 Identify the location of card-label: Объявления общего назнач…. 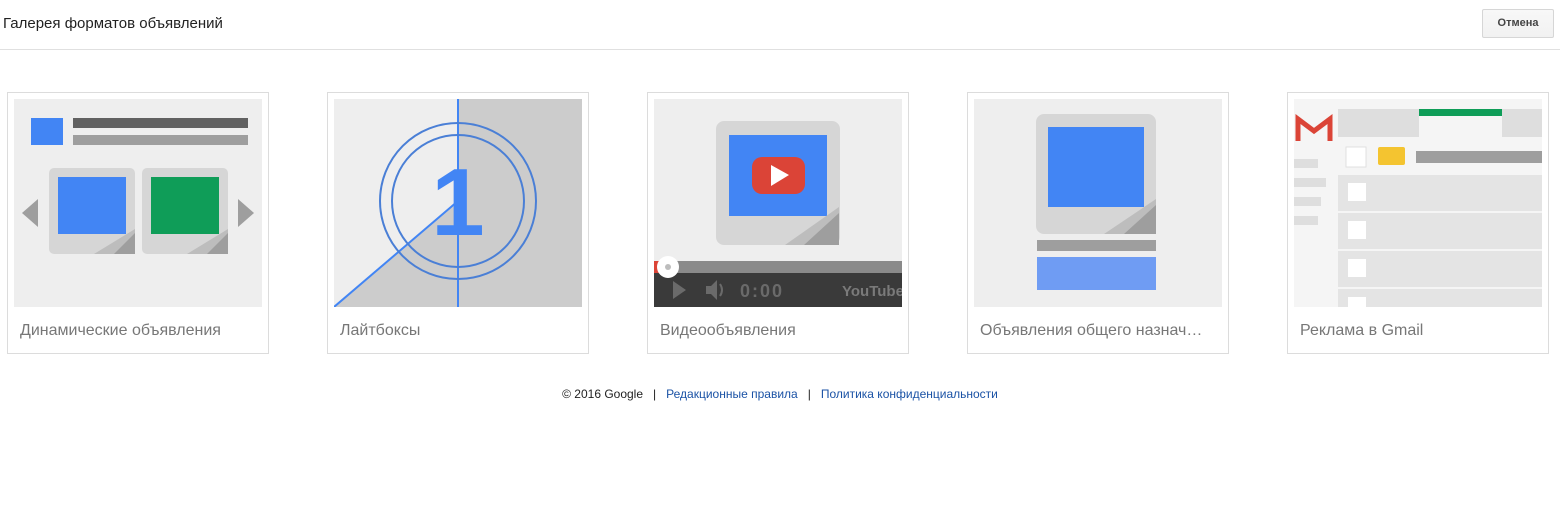
(1091, 330).